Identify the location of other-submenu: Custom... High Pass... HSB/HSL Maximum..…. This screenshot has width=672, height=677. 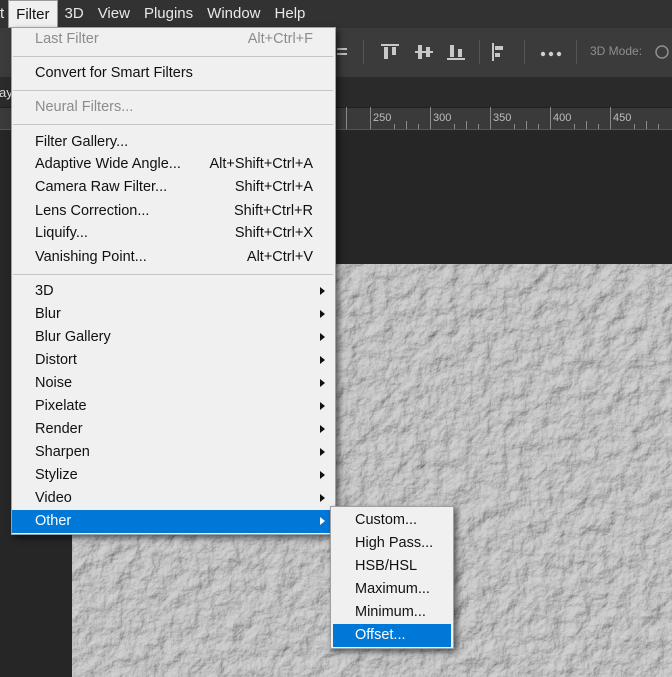
(392, 577).